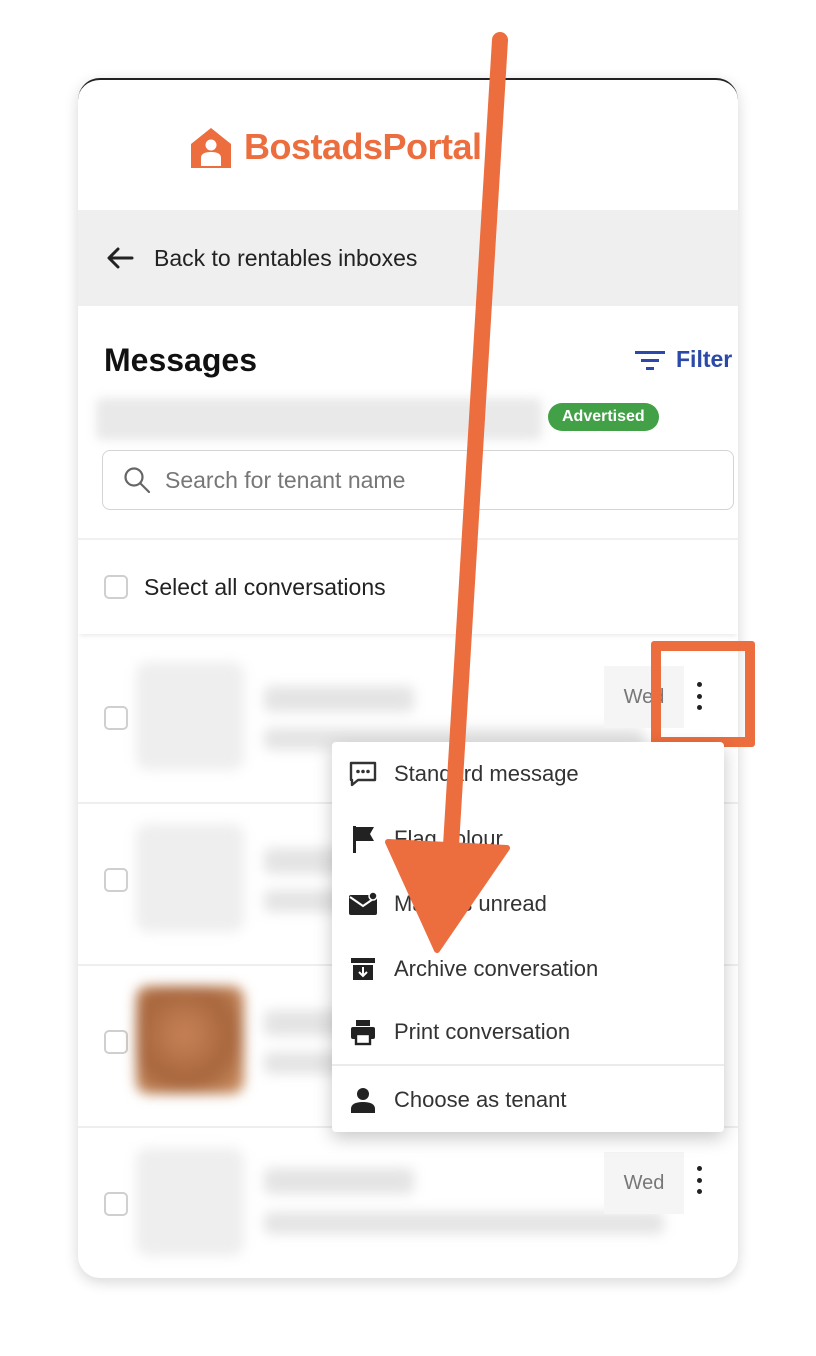 The width and height of the screenshot is (816, 1356). I want to click on menu-item-print-conversation: Print conversation, so click(528, 1032).